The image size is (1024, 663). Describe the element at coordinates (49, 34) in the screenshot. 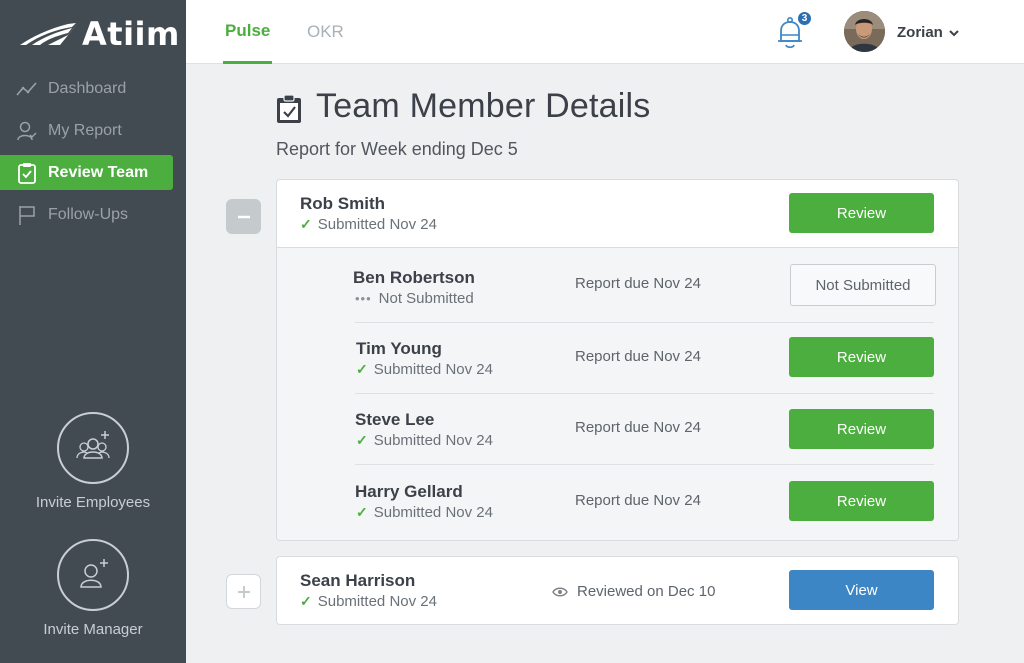

I see `logo-mark-icon` at that location.